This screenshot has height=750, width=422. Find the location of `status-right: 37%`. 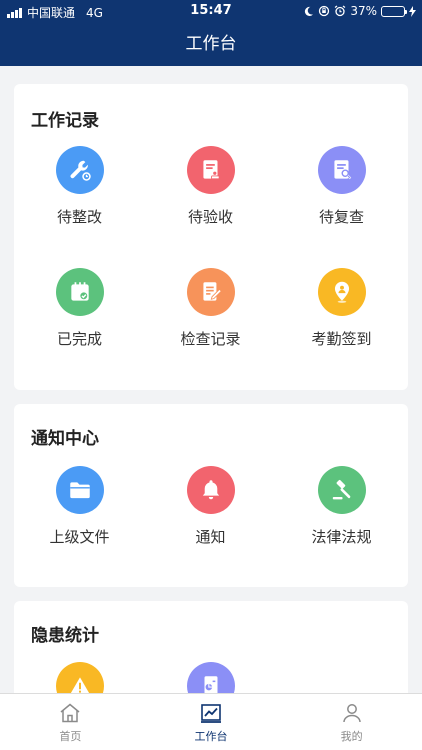

status-right: 37% is located at coordinates (359, 11).